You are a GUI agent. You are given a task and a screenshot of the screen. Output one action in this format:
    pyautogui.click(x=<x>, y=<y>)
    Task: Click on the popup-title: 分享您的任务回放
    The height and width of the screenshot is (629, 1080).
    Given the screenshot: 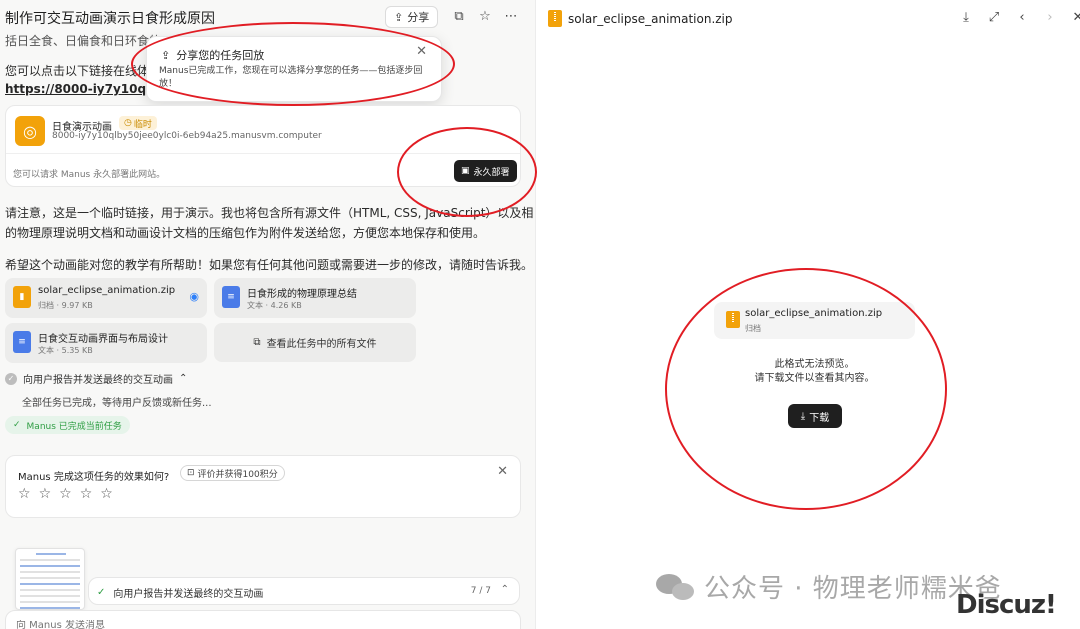 What is the action you would take?
    pyautogui.click(x=220, y=55)
    